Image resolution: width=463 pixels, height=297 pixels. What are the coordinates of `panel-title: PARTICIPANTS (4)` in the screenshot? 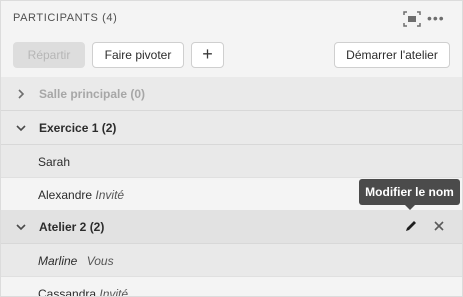 It's located at (65, 18).